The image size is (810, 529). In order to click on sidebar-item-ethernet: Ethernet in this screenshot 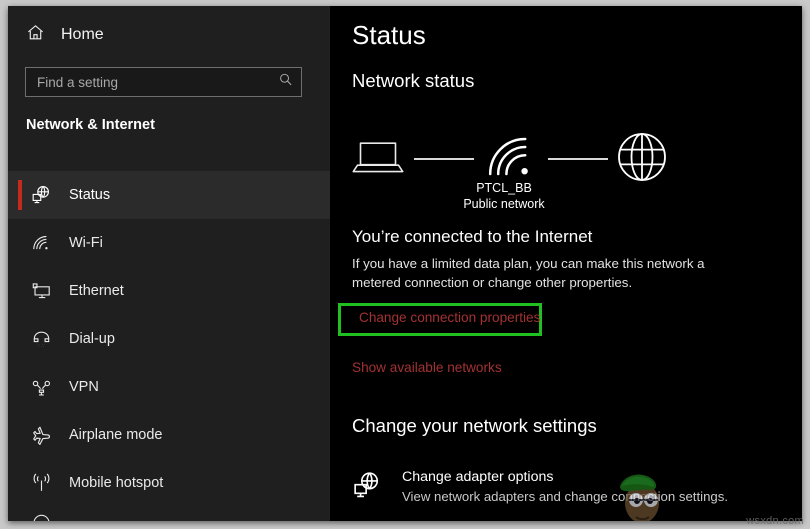, I will do `click(169, 291)`.